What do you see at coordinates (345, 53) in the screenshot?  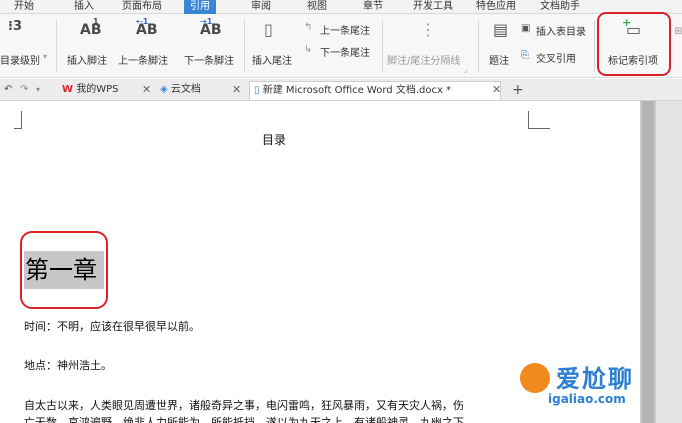 I see `next-endnote-label: 下一条尾注` at bounding box center [345, 53].